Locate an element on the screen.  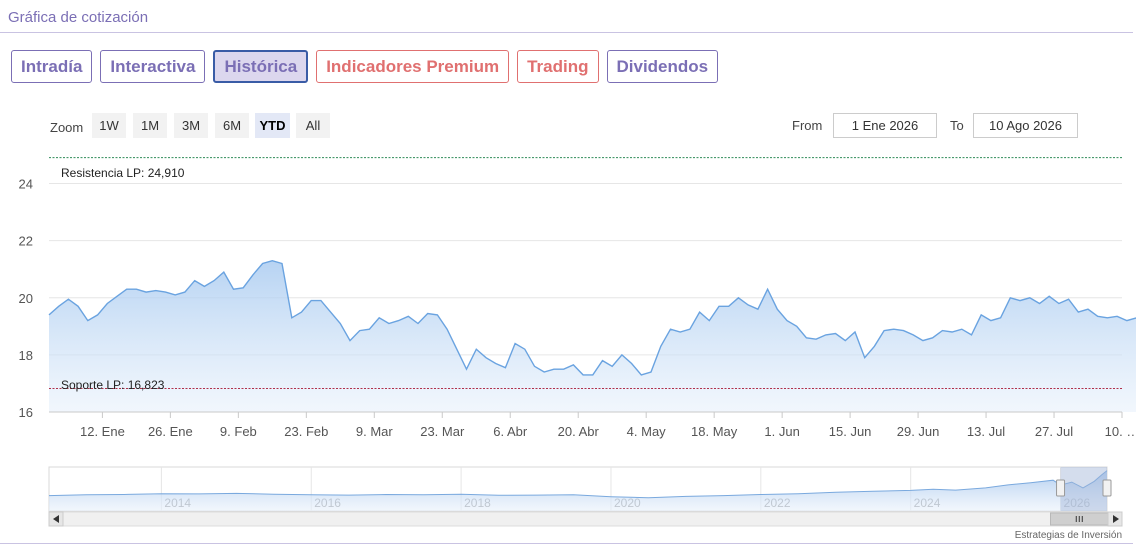
zoom-3m-button: 3M is located at coordinates (191, 125).